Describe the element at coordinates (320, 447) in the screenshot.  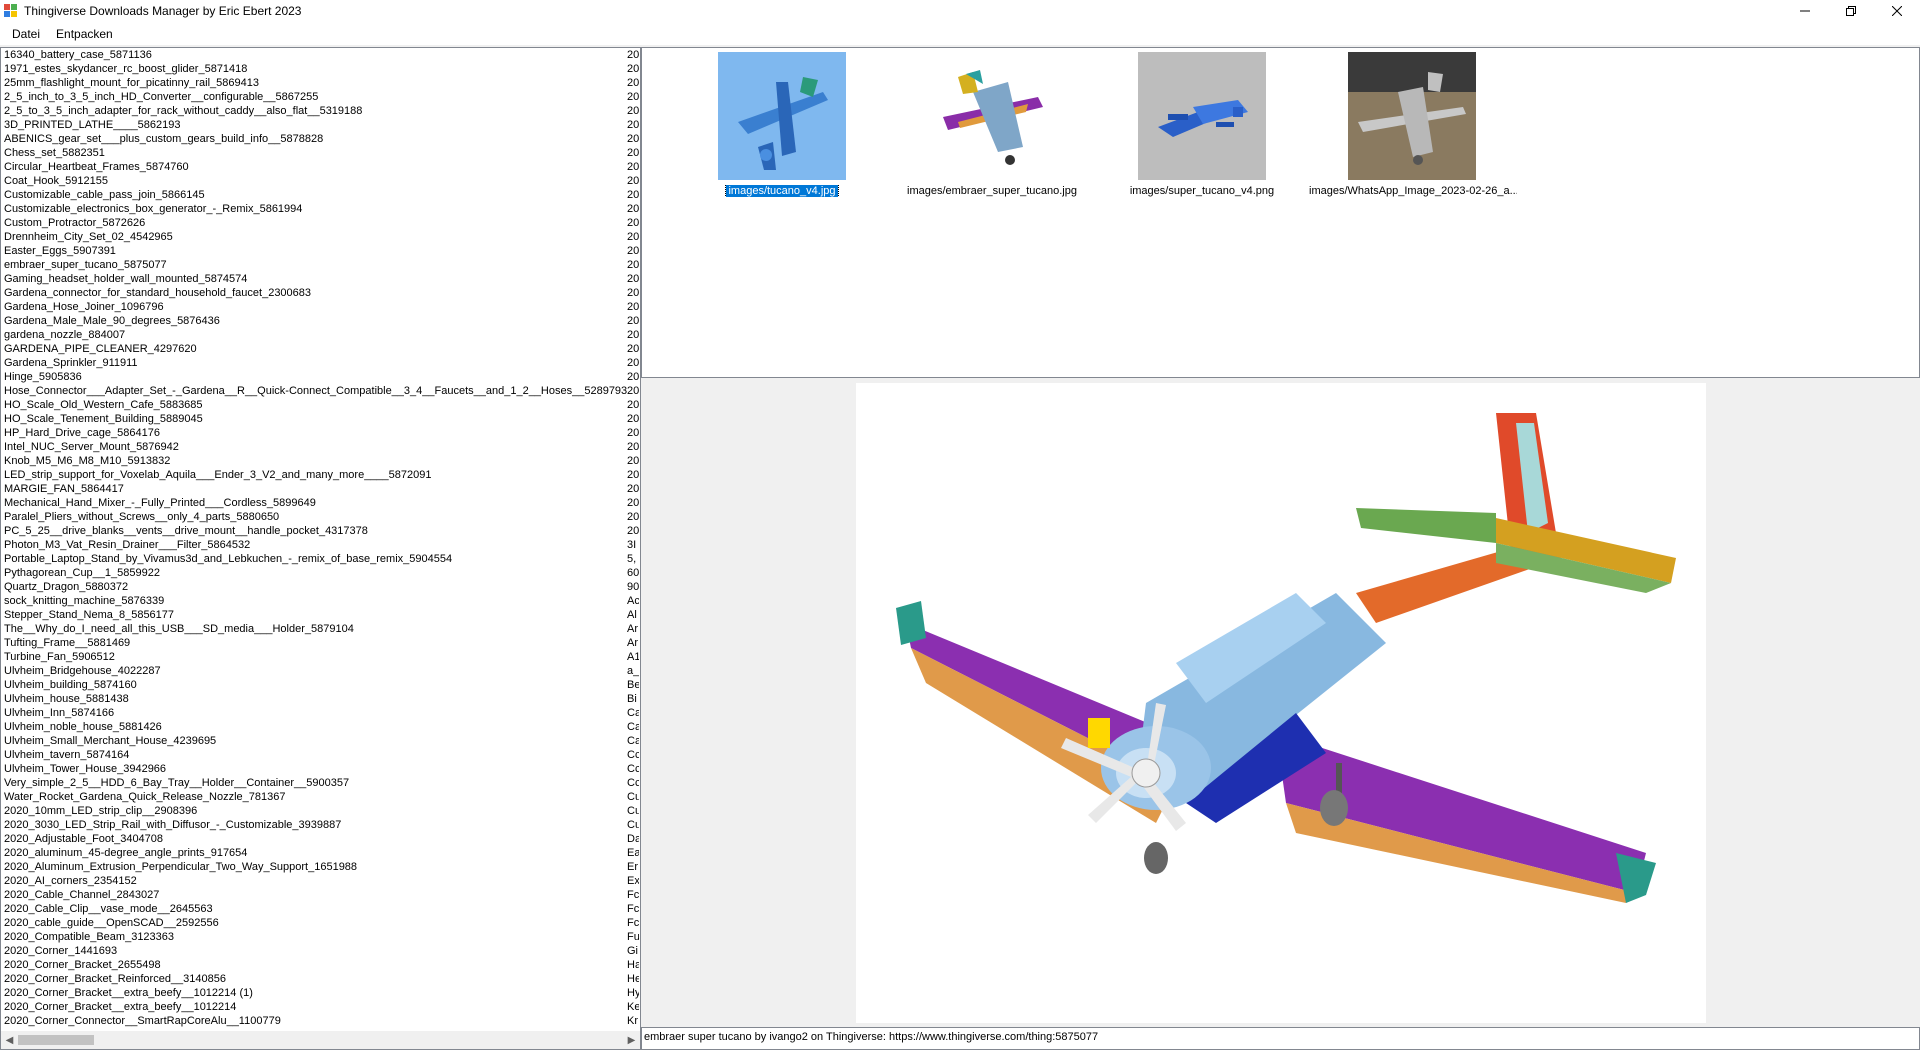
I see `list-item: Intel_NUC_Server_Mount_5876942 20` at that location.